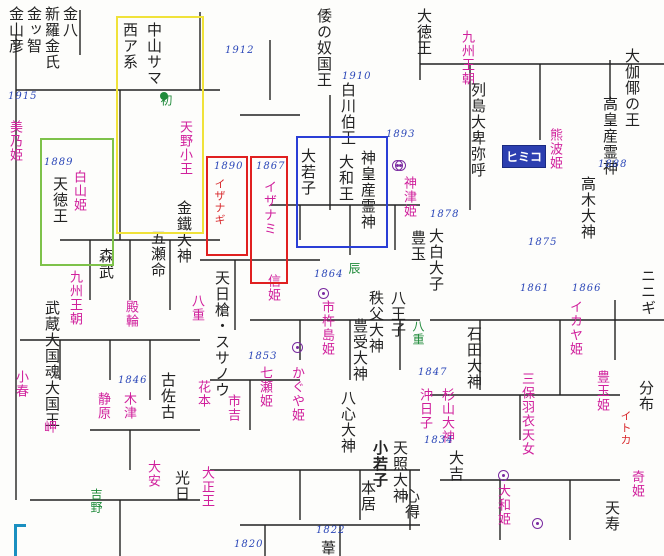  What do you see at coordinates (424, 32) in the screenshot?
I see `person-tokuka: 大徳王` at bounding box center [424, 32].